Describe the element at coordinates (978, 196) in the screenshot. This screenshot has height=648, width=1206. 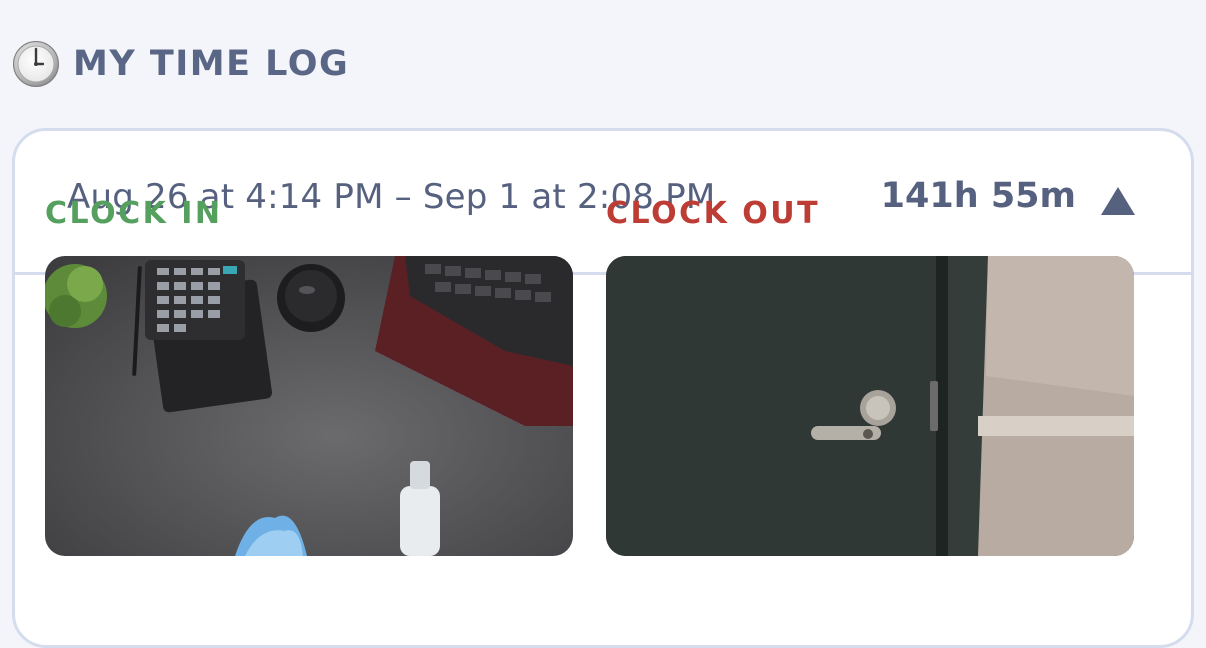
I see `total-duration: 141h 55m` at that location.